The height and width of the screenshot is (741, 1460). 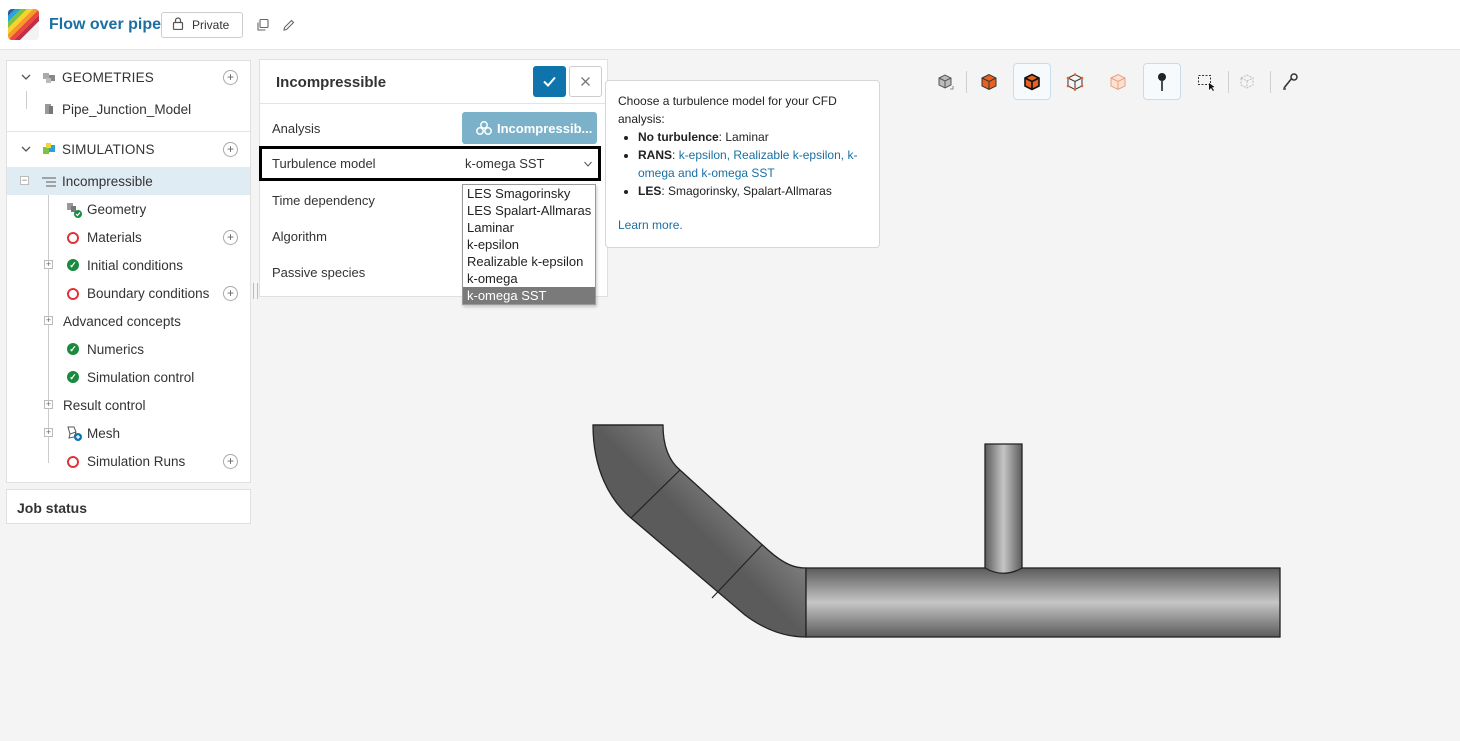 What do you see at coordinates (752, 137) in the screenshot?
I see `tooltip-item-no-turbulence: No turbulence: Laminar` at bounding box center [752, 137].